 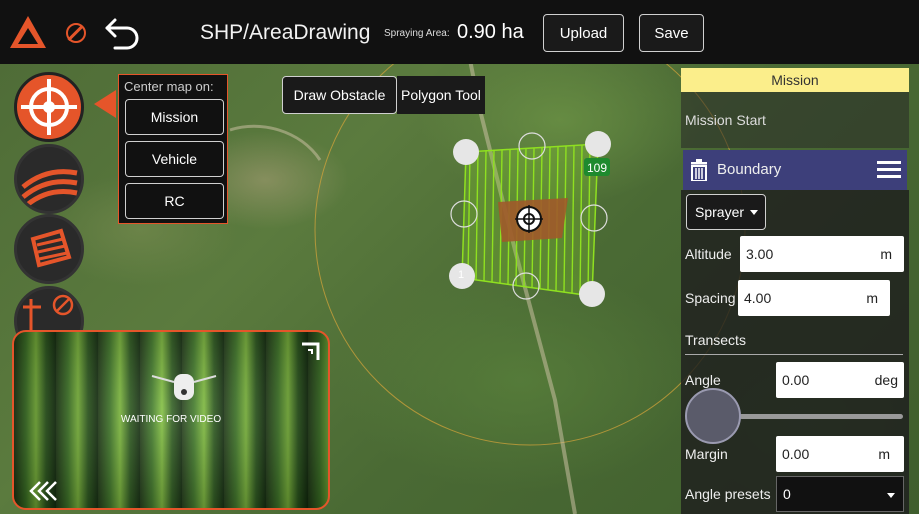 I want to click on video-status: WAITING FOR VIDEO, so click(x=171, y=419).